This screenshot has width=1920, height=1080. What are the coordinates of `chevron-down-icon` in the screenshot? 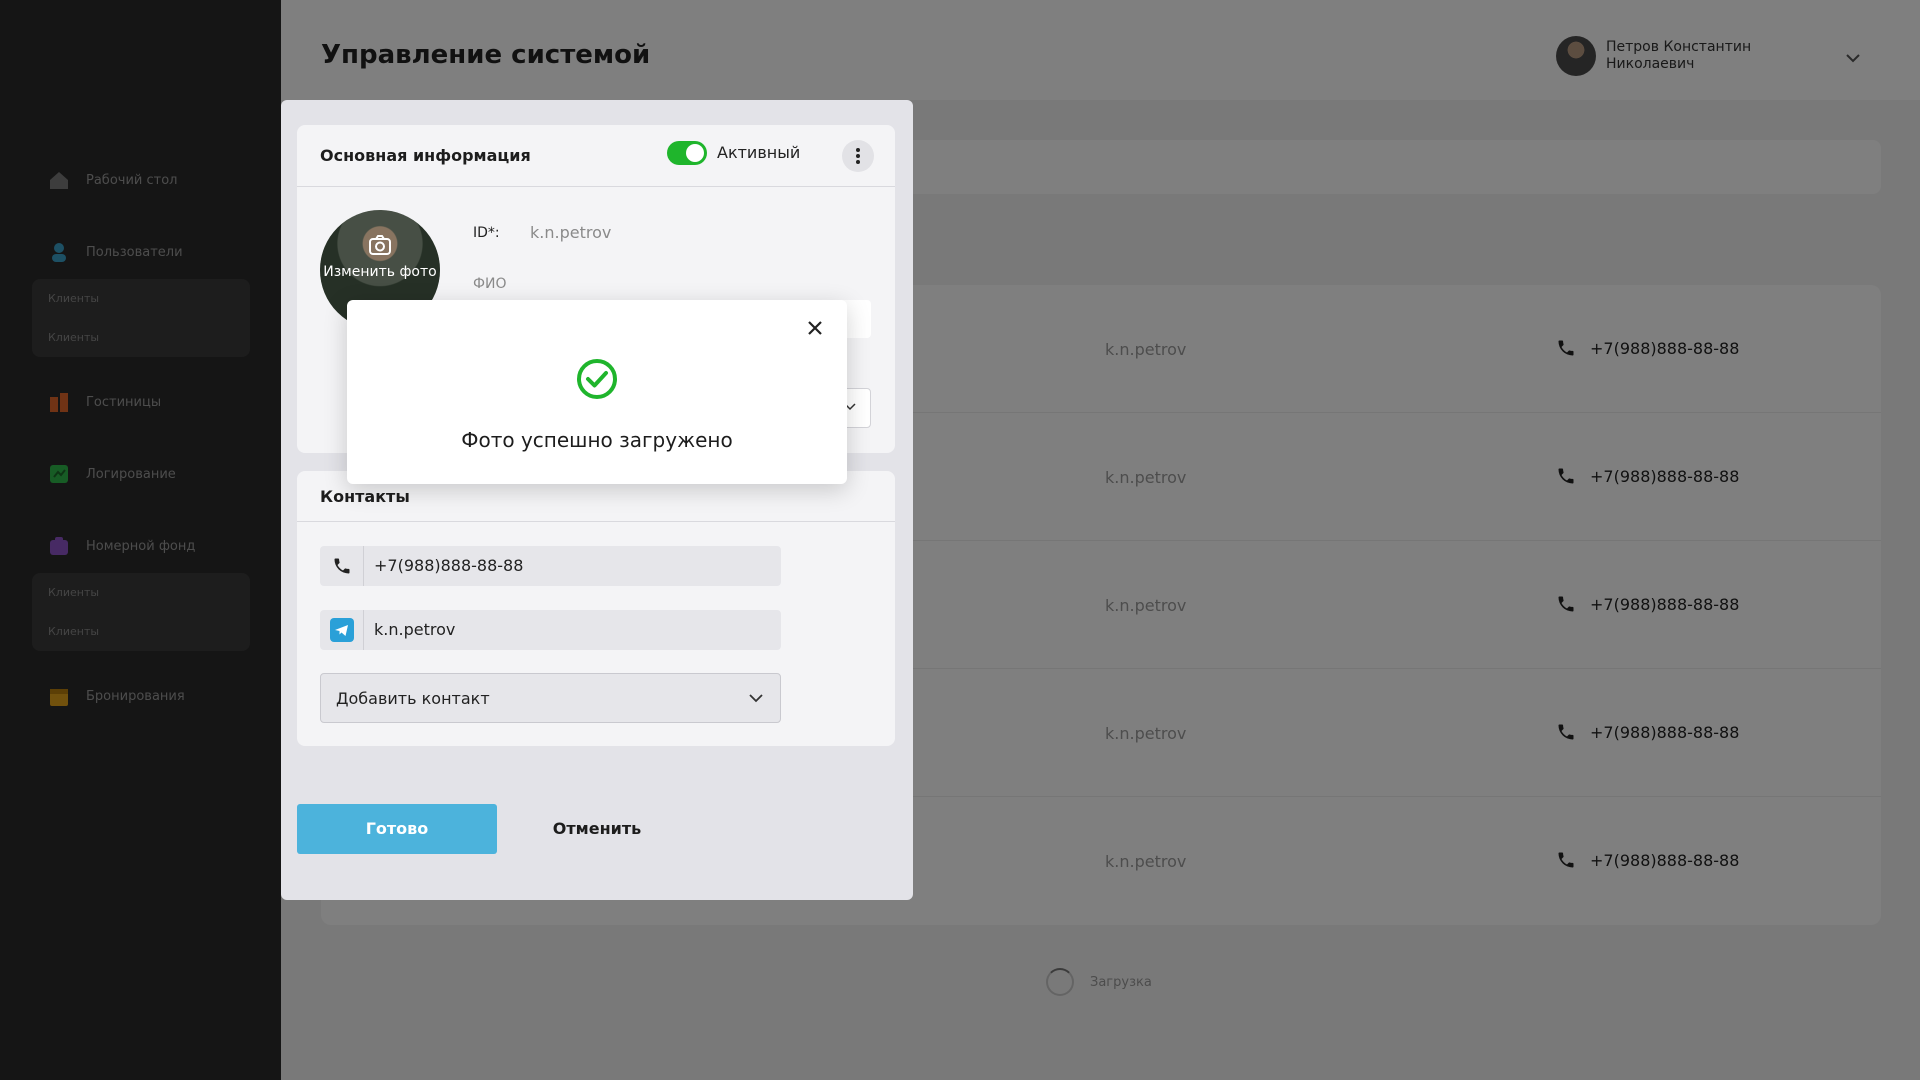 It's located at (756, 698).